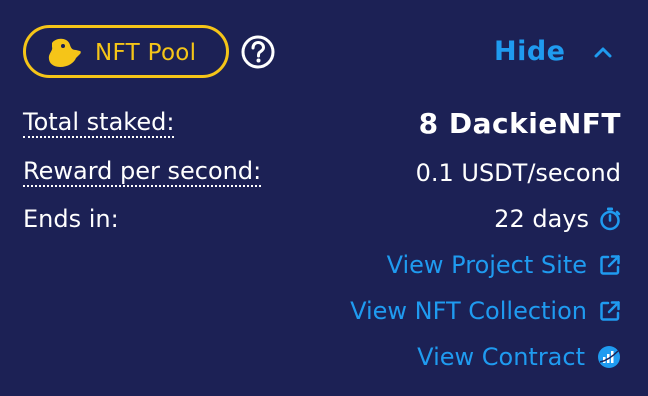 This screenshot has height=396, width=648. I want to click on ends-in-value-group: 22 days, so click(557, 219).